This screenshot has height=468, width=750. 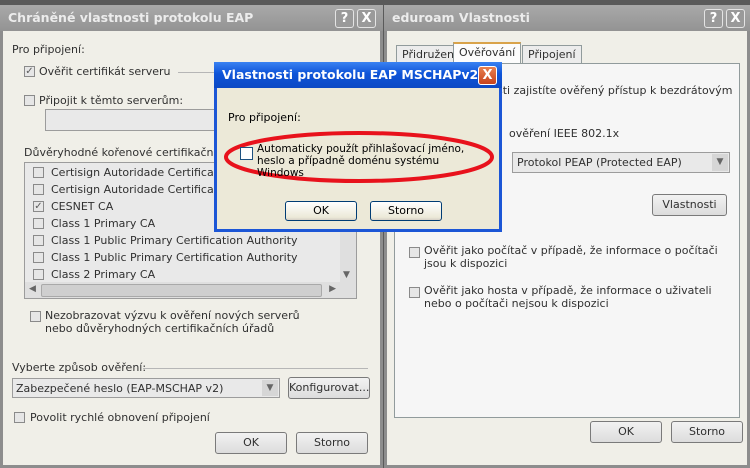 What do you see at coordinates (48, 49) in the screenshot?
I see `connect-section-label: Pro připojení:` at bounding box center [48, 49].